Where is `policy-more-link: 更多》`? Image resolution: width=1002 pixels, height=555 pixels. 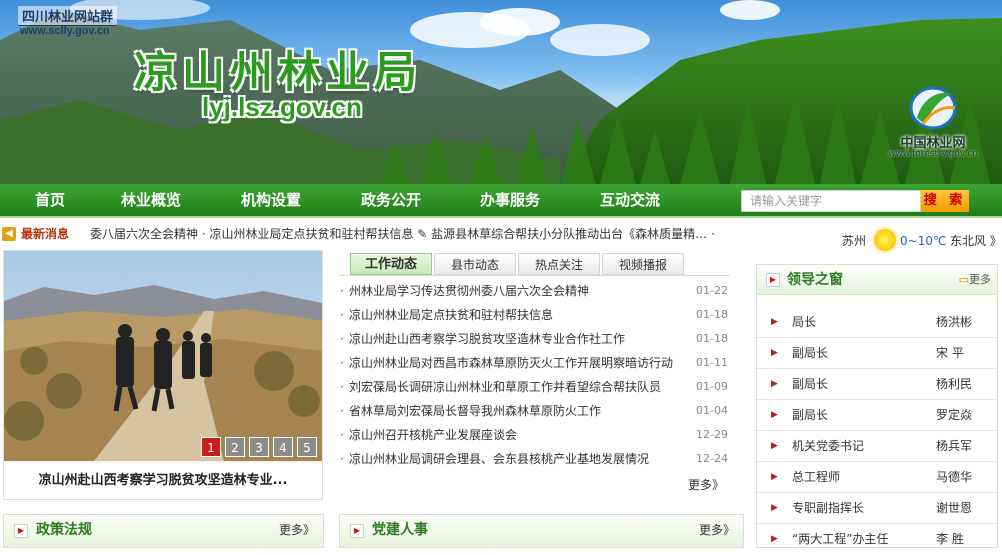
policy-more-link: 更多》 is located at coordinates (297, 530).